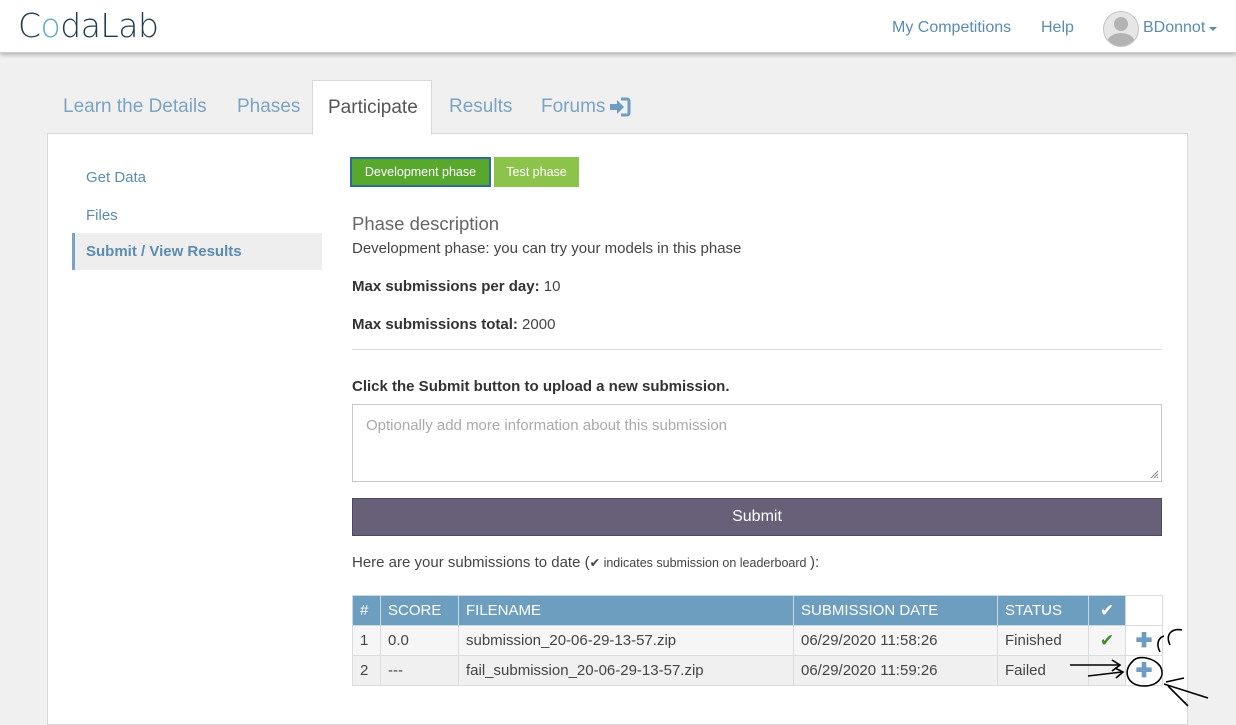 Image resolution: width=1236 pixels, height=725 pixels. I want to click on column-header-submission-date: SUBMISSION DATE, so click(895, 610).